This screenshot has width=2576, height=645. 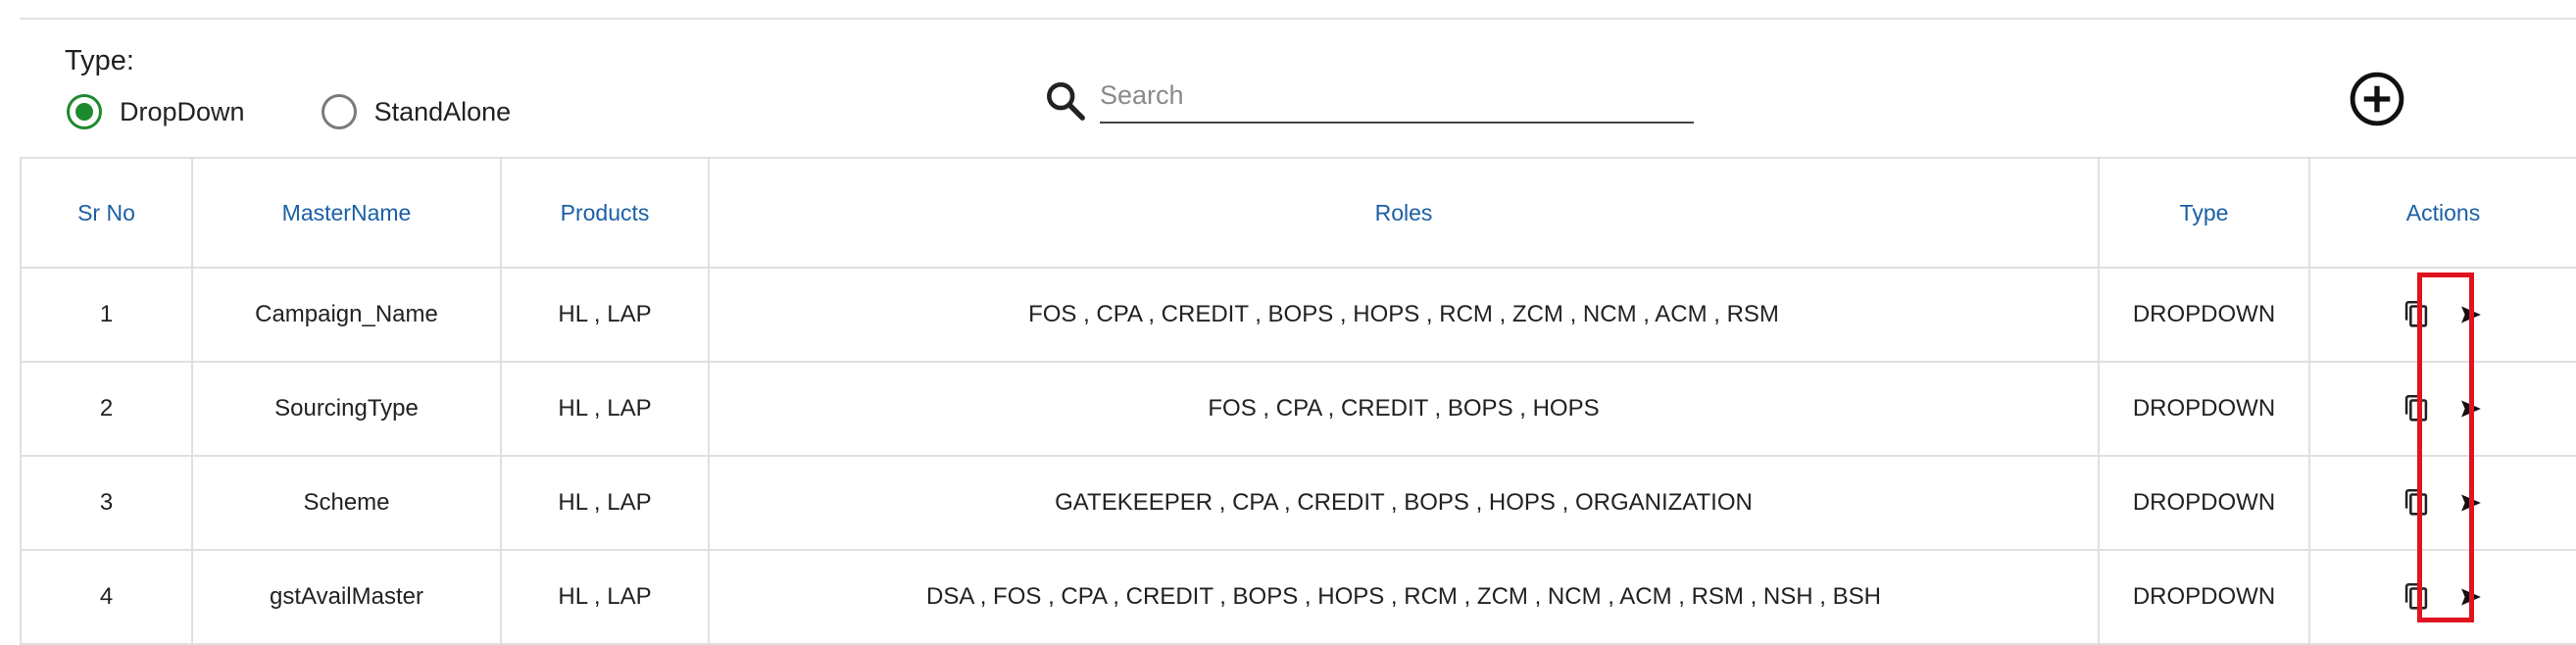 I want to click on cell-master-name: Campaign_Name, so click(x=346, y=315).